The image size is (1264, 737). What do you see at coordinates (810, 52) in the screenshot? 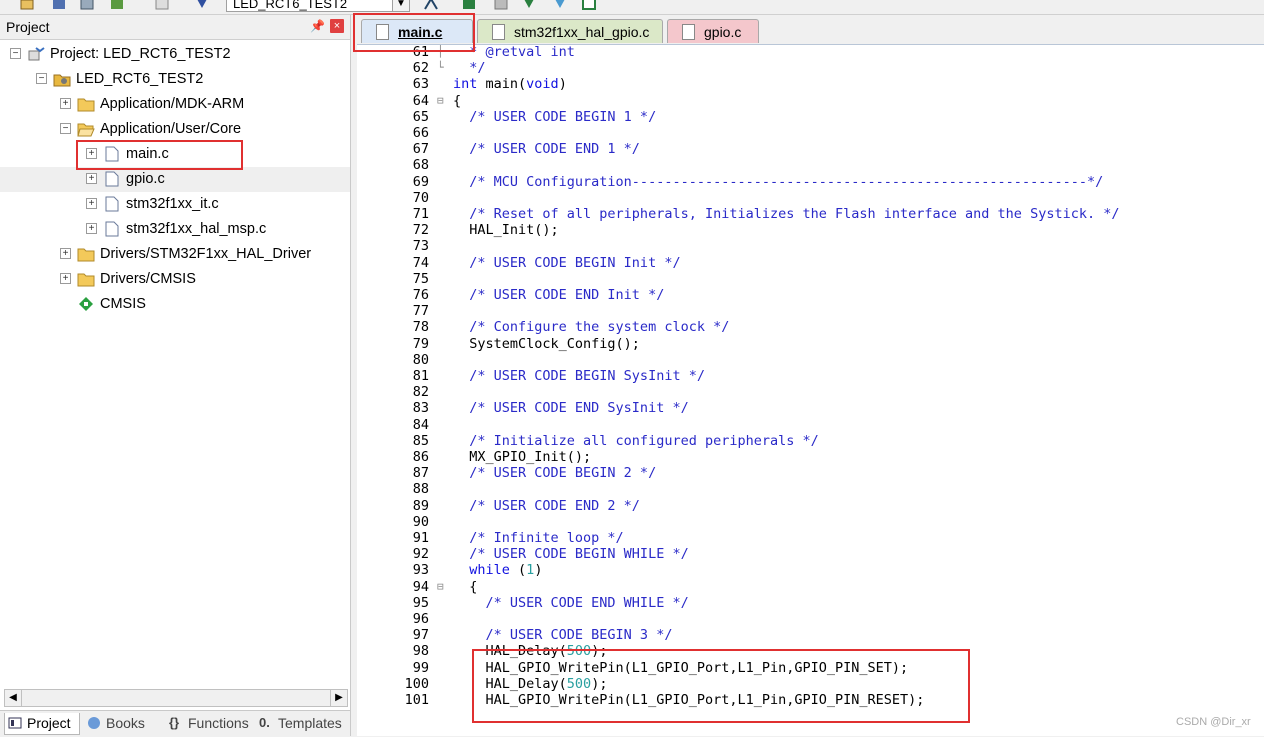
I see `code-line: 61 │ * @retval int` at bounding box center [810, 52].